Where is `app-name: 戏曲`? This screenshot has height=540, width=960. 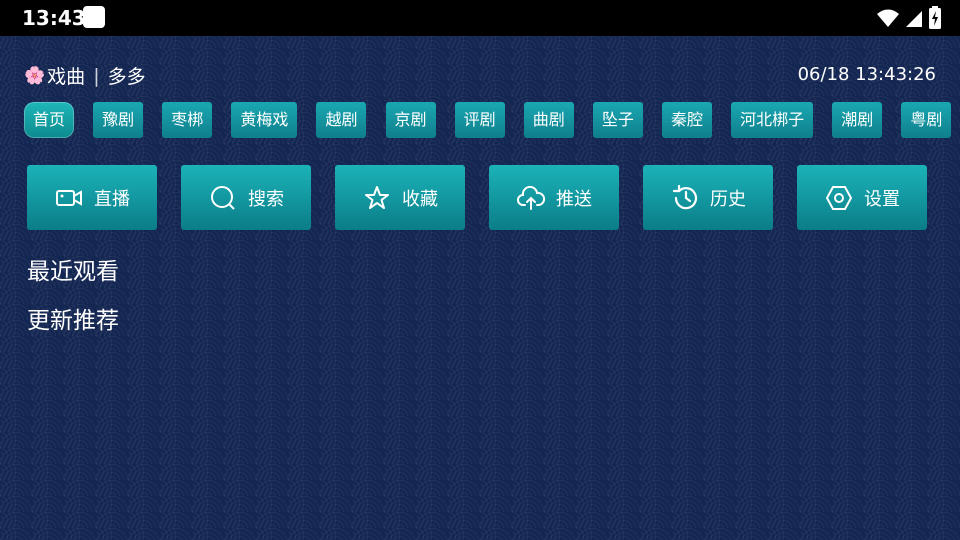
app-name: 戏曲 is located at coordinates (66, 77).